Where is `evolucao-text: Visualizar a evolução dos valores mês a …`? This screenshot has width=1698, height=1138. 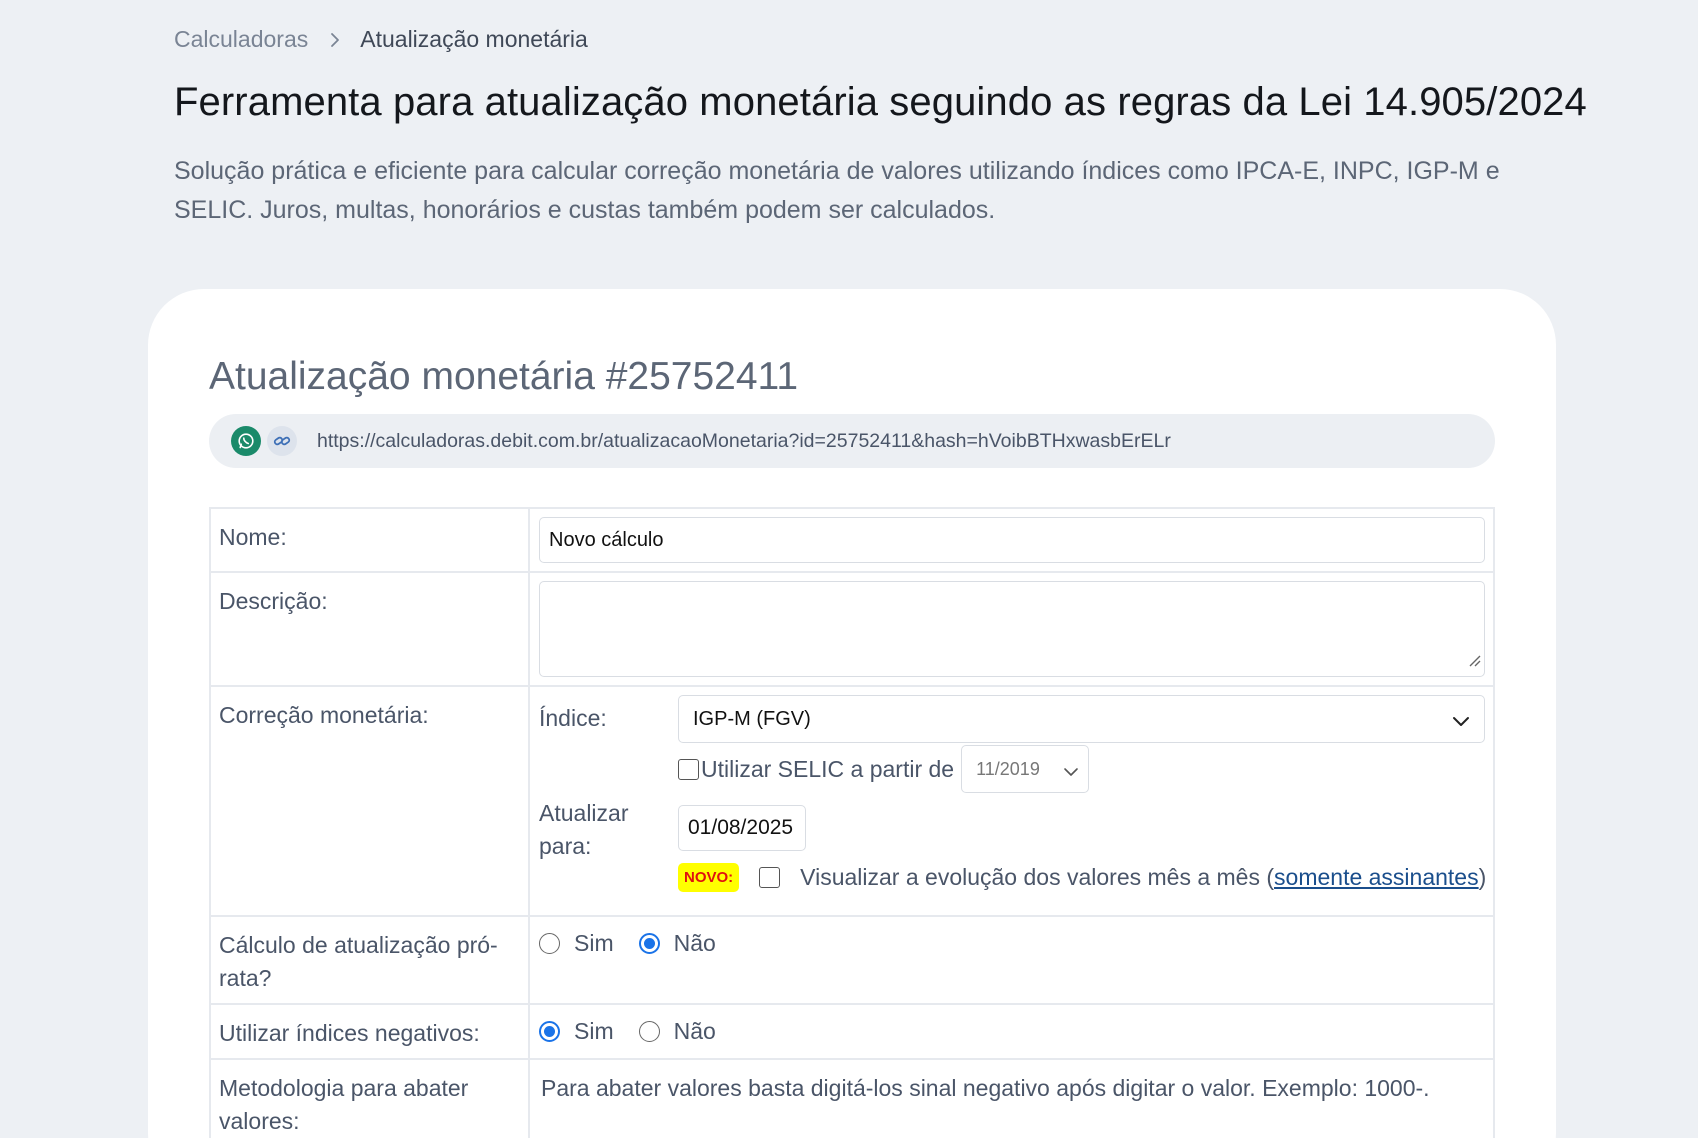
evolucao-text: Visualizar a evolução dos valores mês a … is located at coordinates (1037, 877).